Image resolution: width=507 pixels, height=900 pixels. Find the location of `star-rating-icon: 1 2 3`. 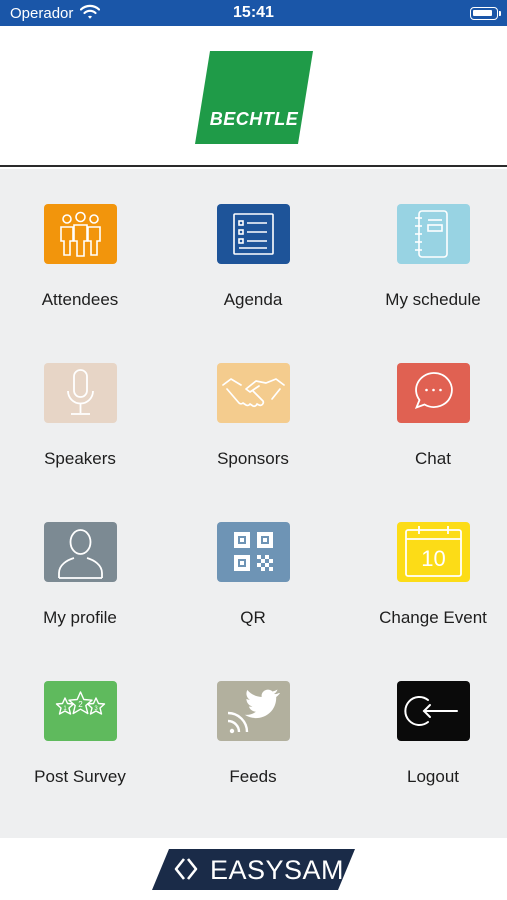

star-rating-icon: 1 2 3 is located at coordinates (80, 711).